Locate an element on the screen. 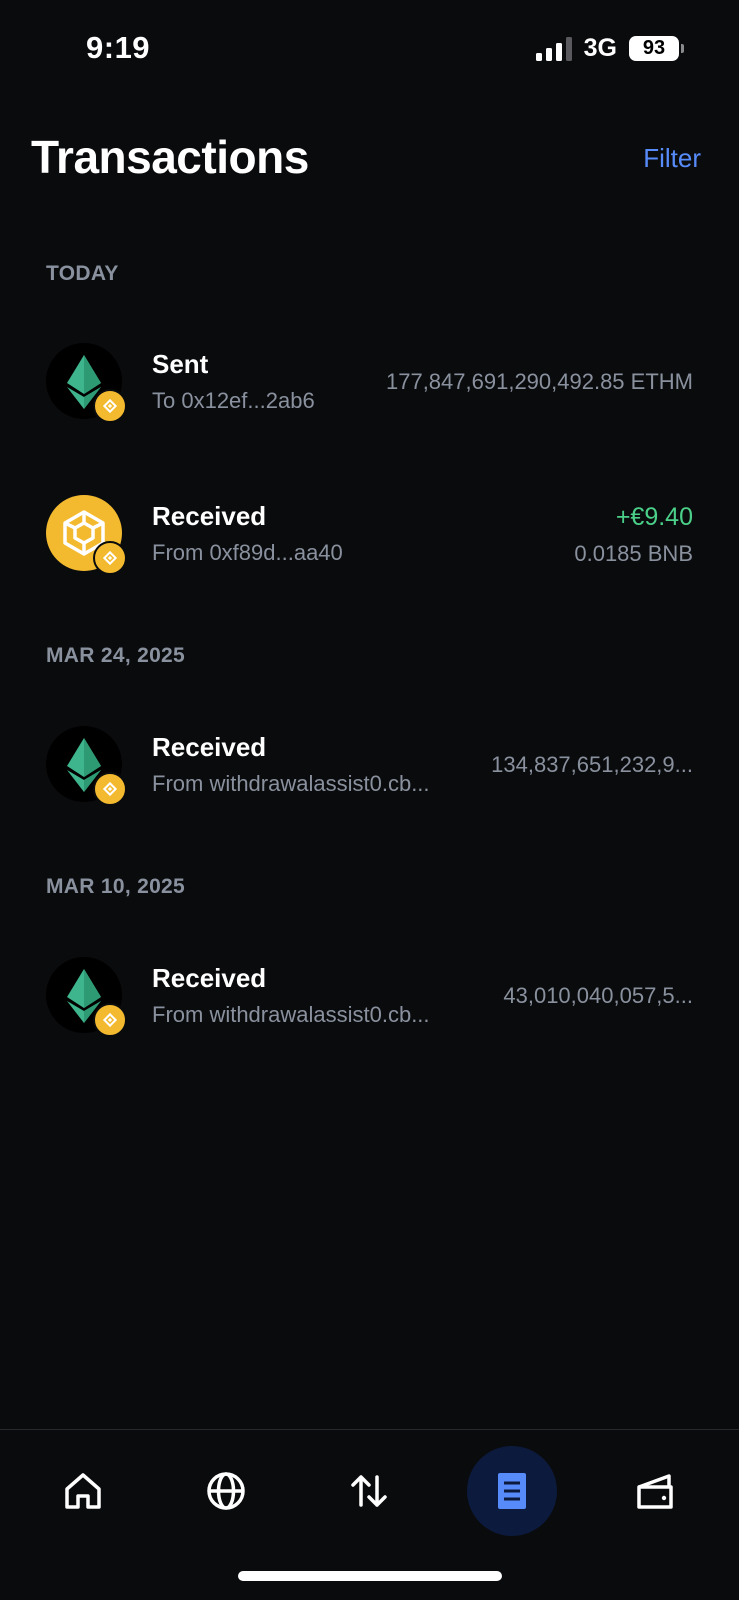 The image size is (739, 1600). transaction-title: Sent is located at coordinates (180, 364).